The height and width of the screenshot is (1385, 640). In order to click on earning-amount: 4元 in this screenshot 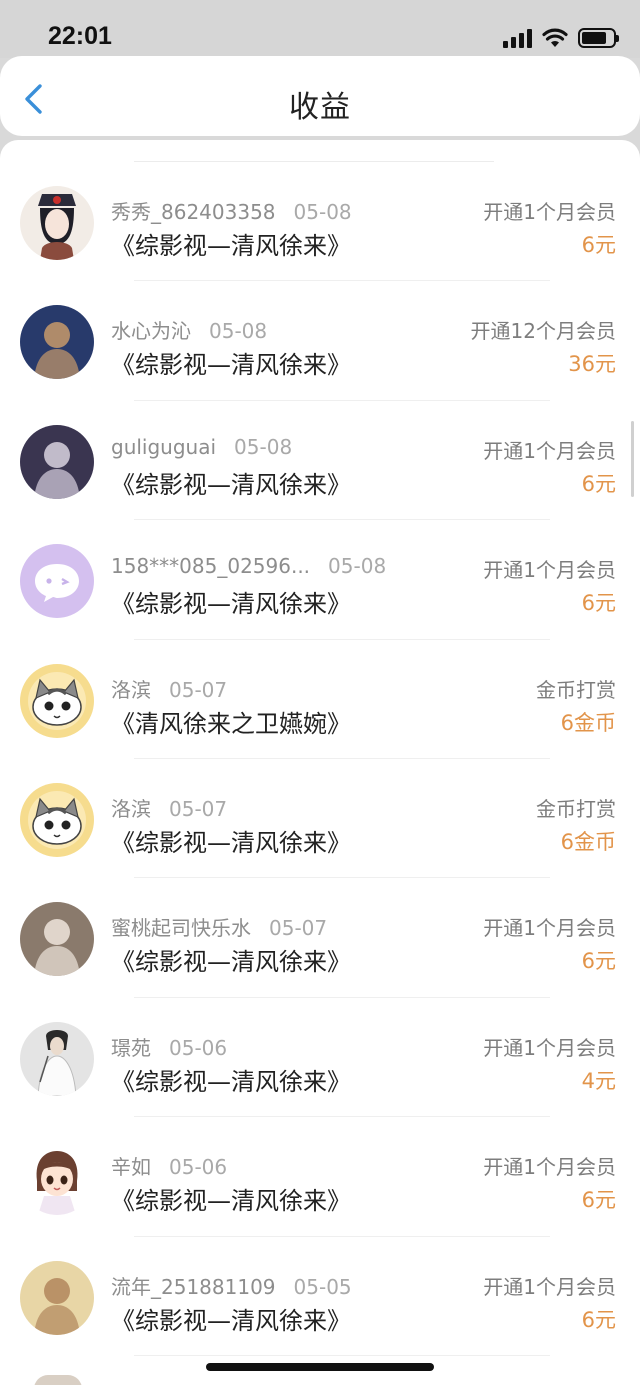, I will do `click(598, 1080)`.